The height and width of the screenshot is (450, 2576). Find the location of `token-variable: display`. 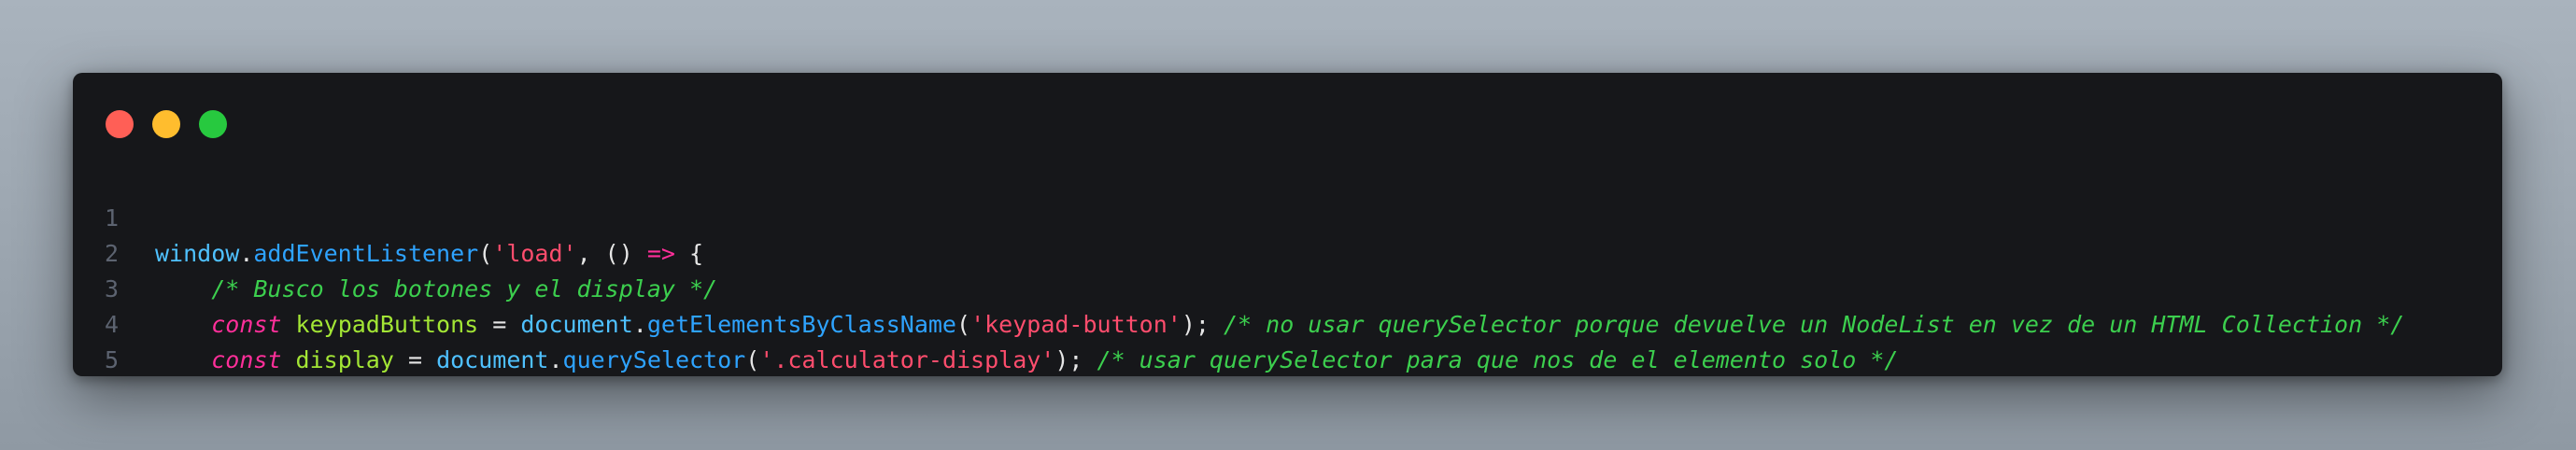

token-variable: display is located at coordinates (344, 359).